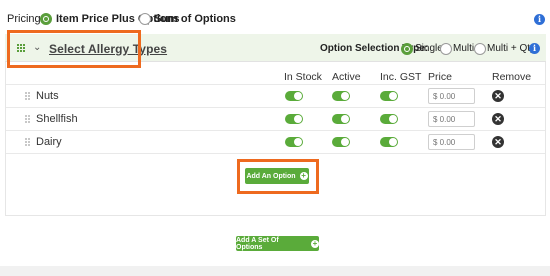 Image resolution: width=550 pixels, height=276 pixels. I want to click on col-in-stock: In Stock, so click(303, 77).